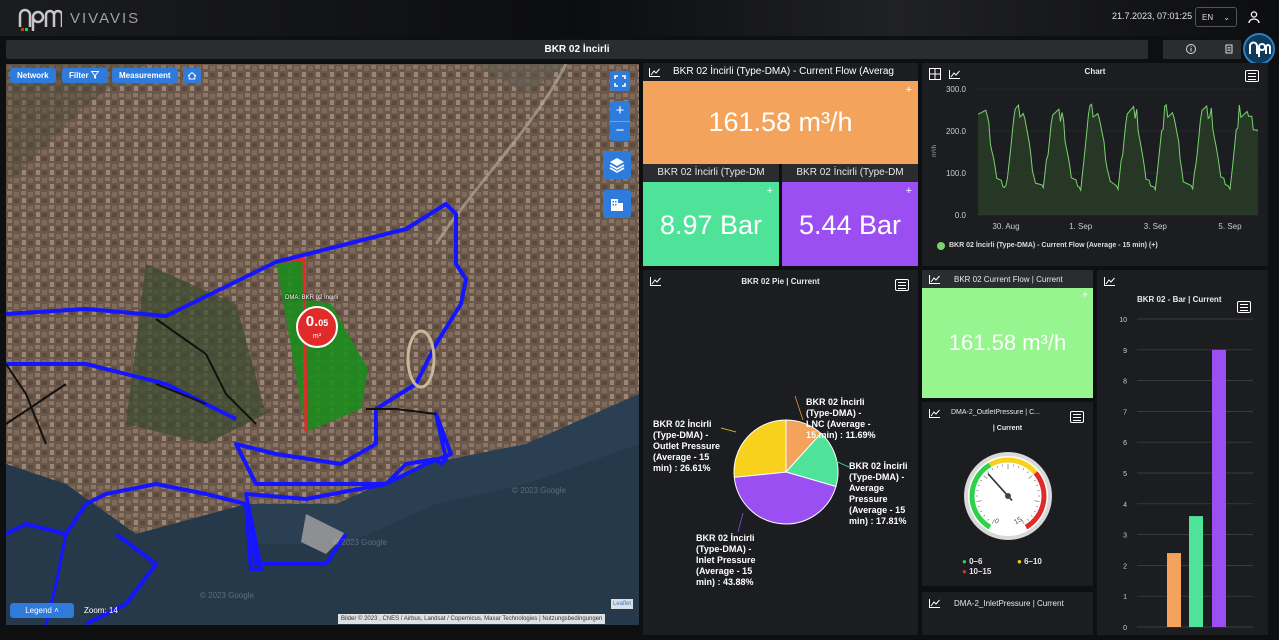 The width and height of the screenshot is (1279, 640). I want to click on legend-button: Legend ˄, so click(42, 610).